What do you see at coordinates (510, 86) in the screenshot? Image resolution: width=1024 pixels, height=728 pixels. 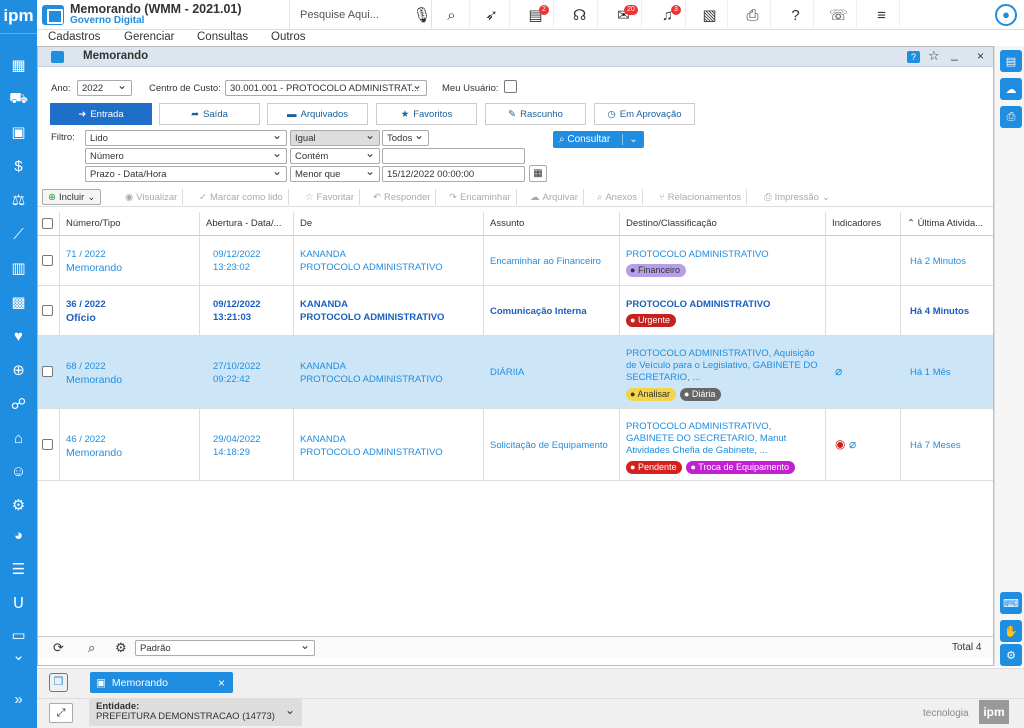 I see `meu-usuario-checkbox` at bounding box center [510, 86].